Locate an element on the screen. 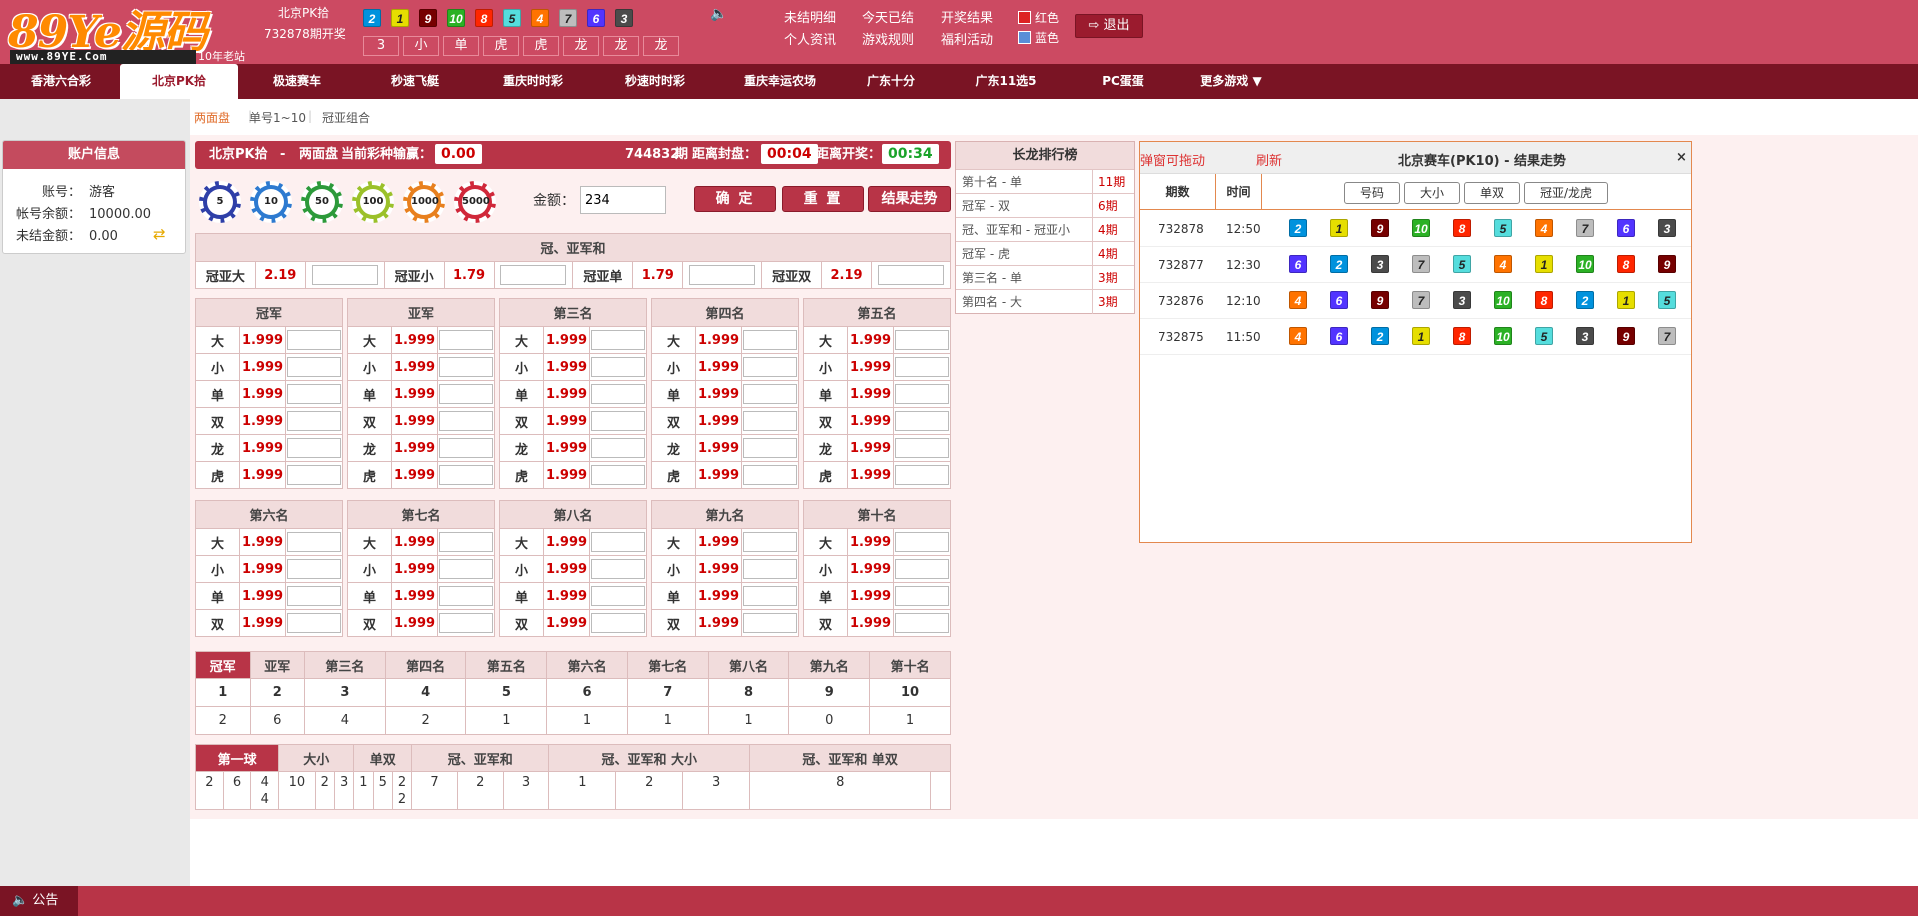 The width and height of the screenshot is (1918, 916). position-tab: 第六名 is located at coordinates (587, 665).